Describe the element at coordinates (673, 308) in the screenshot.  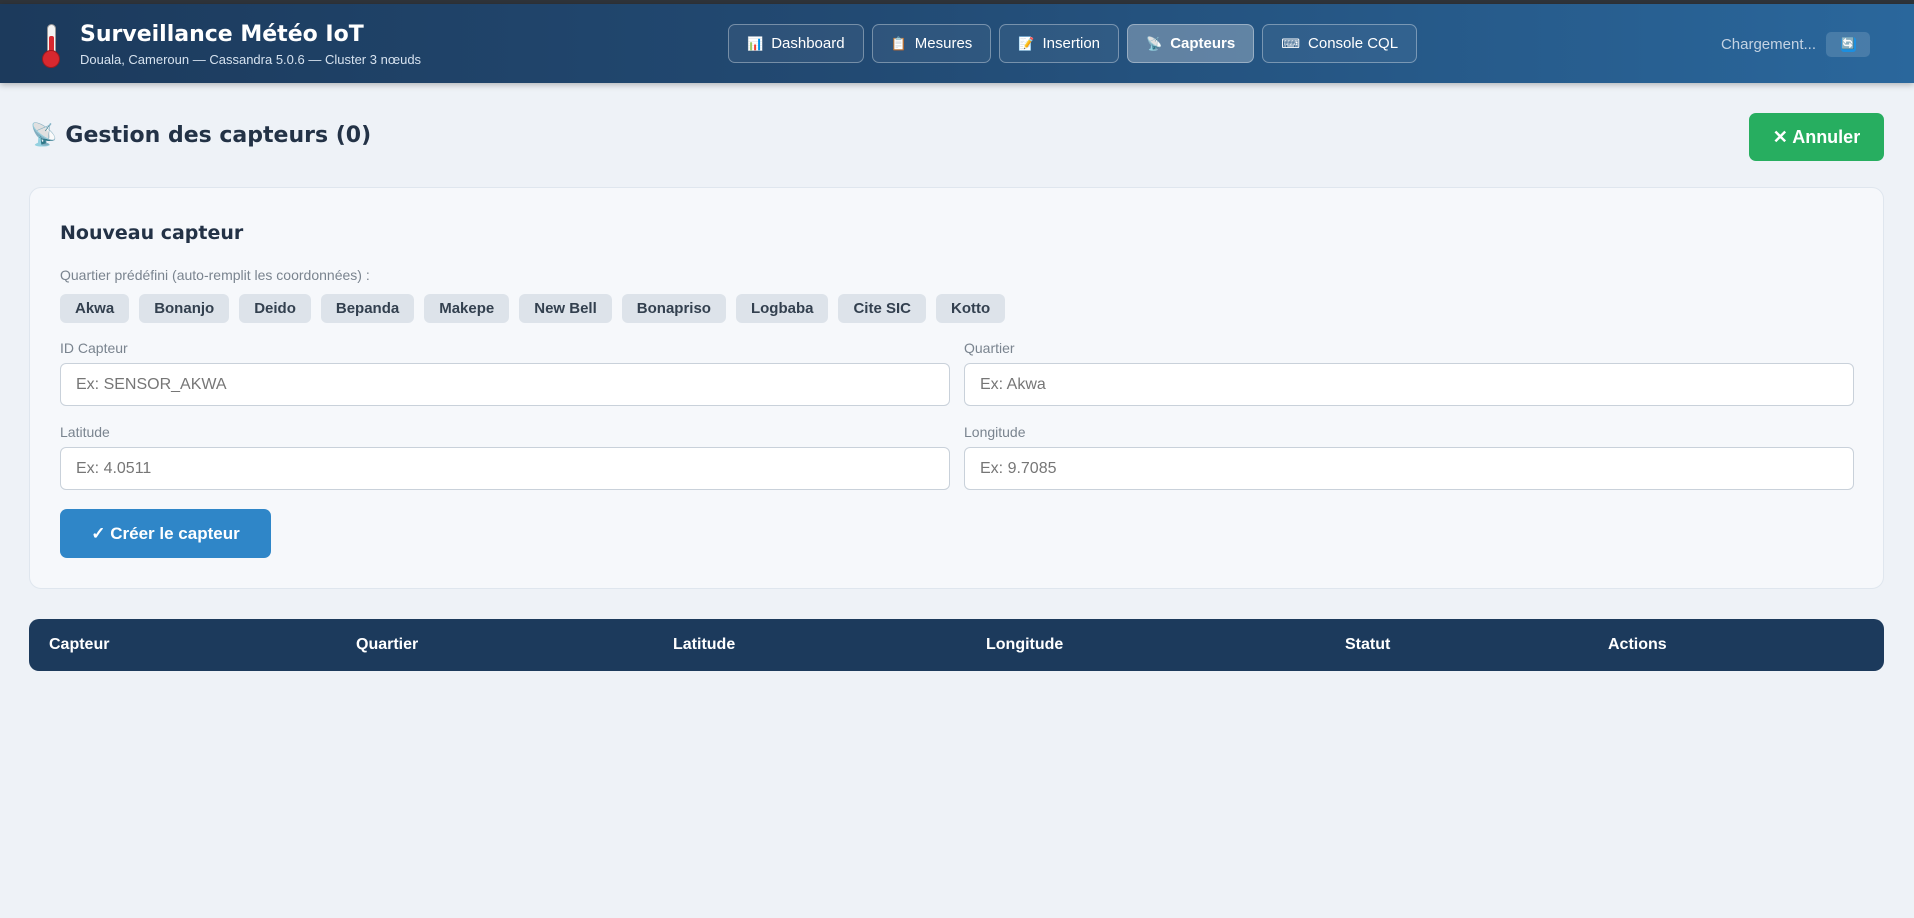
I see `preset-chip-bonapriso: Bonapriso` at that location.